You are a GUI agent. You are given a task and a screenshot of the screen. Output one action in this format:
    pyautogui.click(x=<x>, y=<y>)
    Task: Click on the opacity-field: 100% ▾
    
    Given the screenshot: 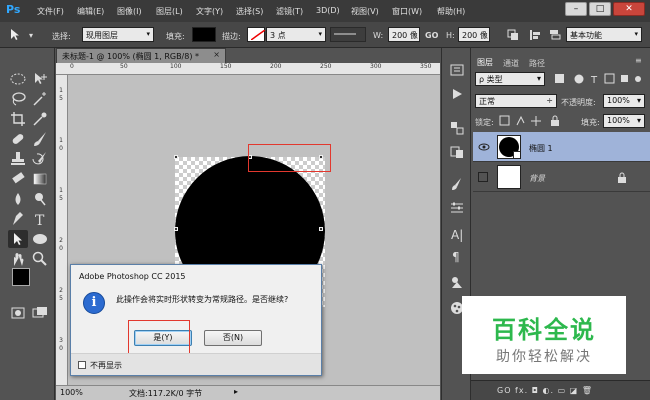 What is the action you would take?
    pyautogui.click(x=624, y=101)
    